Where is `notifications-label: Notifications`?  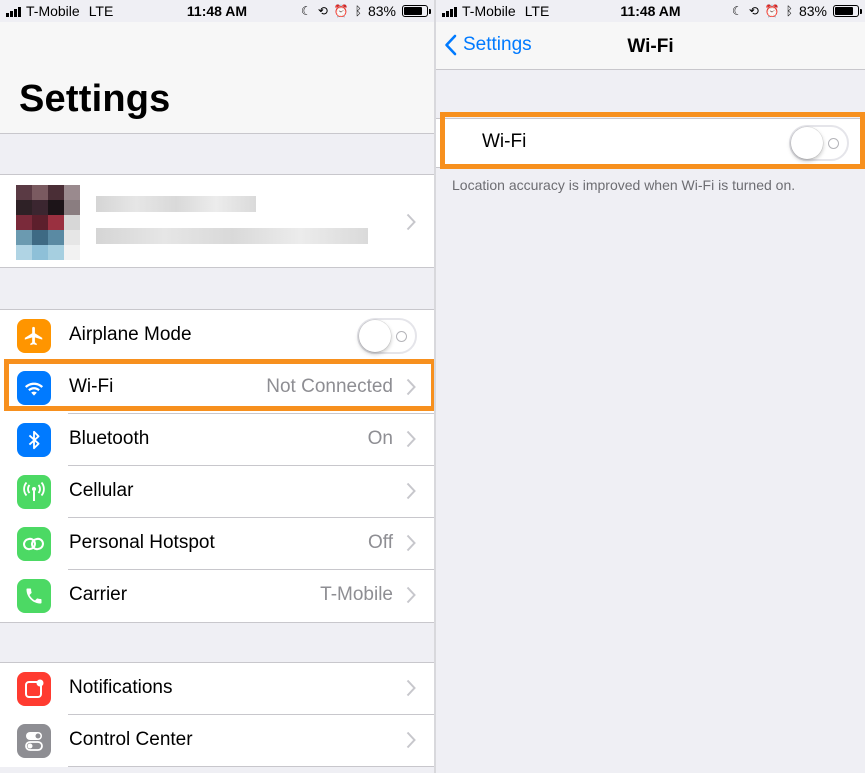 notifications-label: Notifications is located at coordinates (121, 687).